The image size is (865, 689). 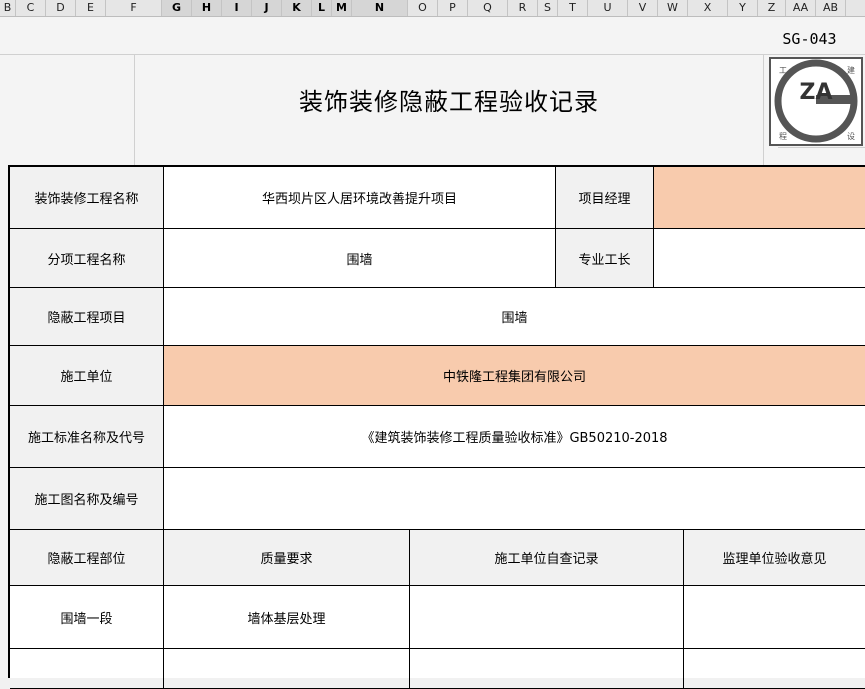 I want to click on column-header-y: Y, so click(x=743, y=8).